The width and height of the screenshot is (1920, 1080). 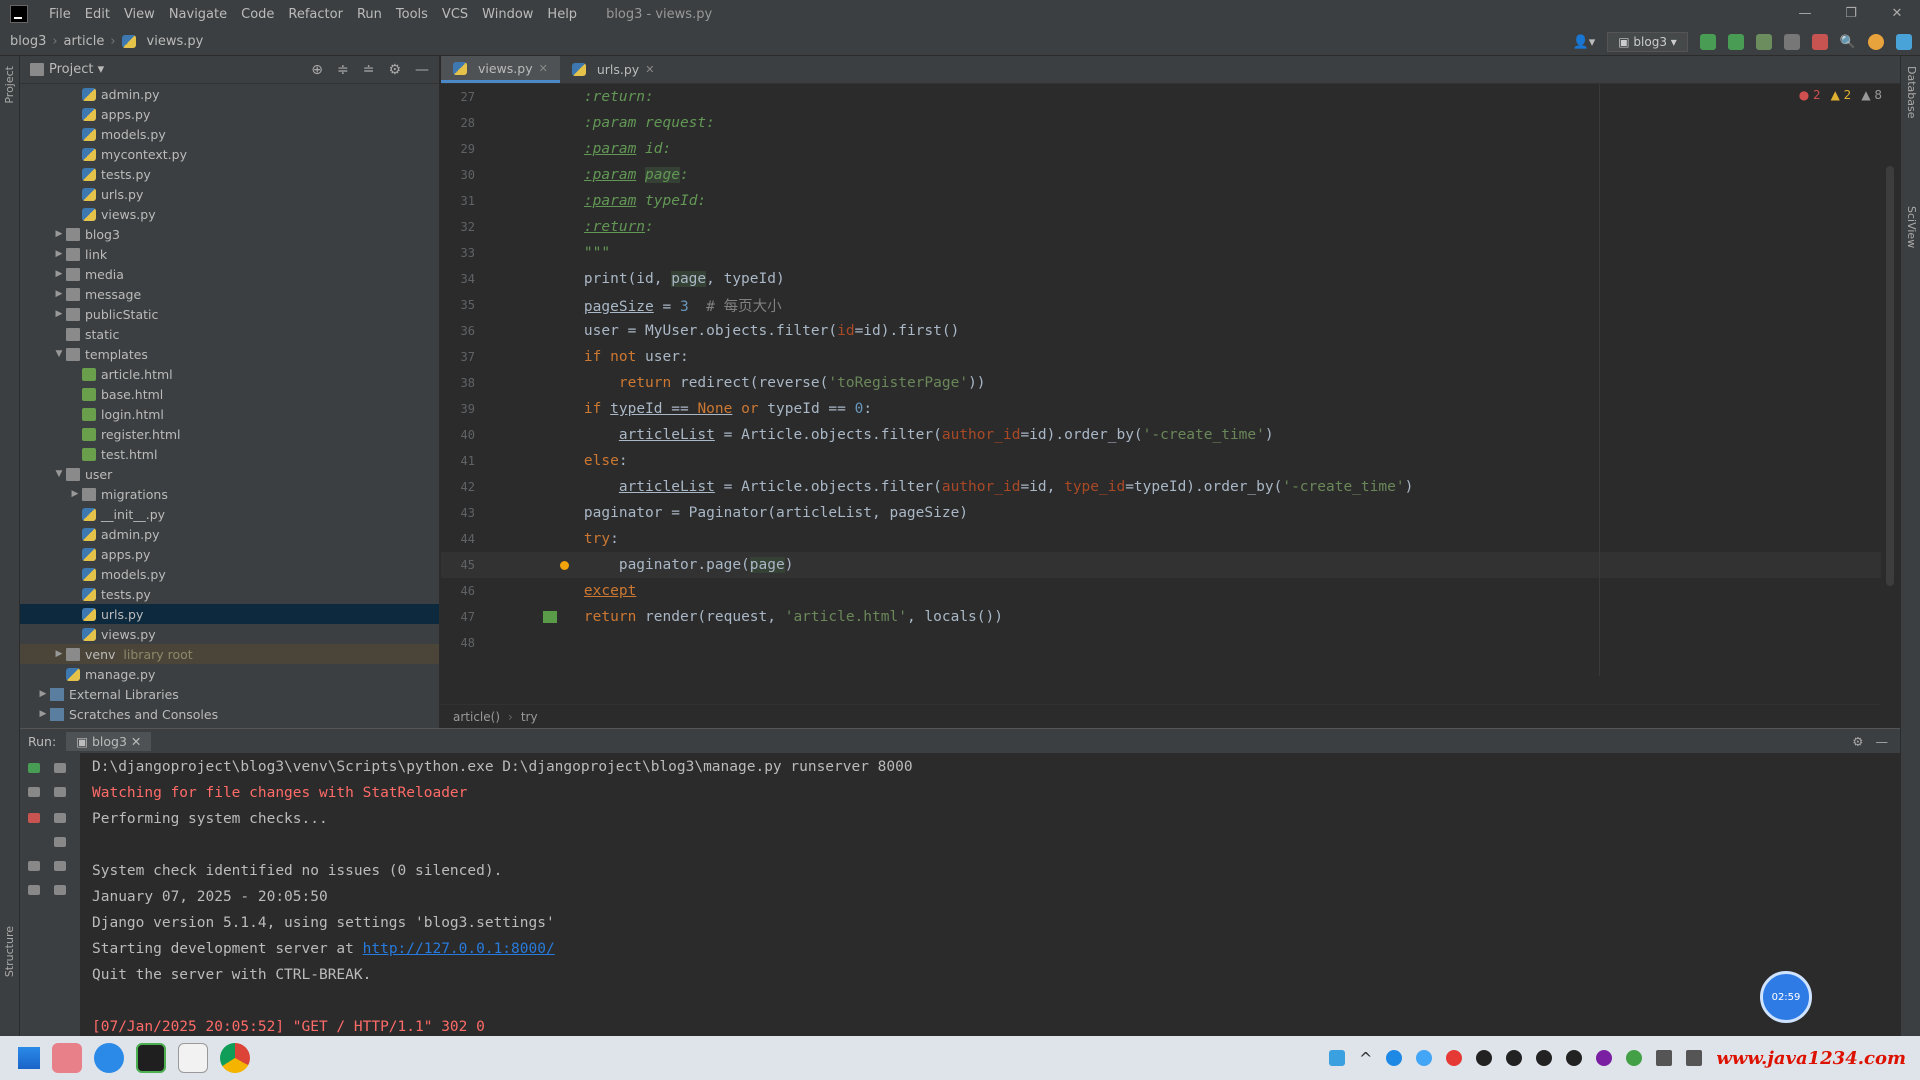 I want to click on browser-icon, so click(x=109, y=1058).